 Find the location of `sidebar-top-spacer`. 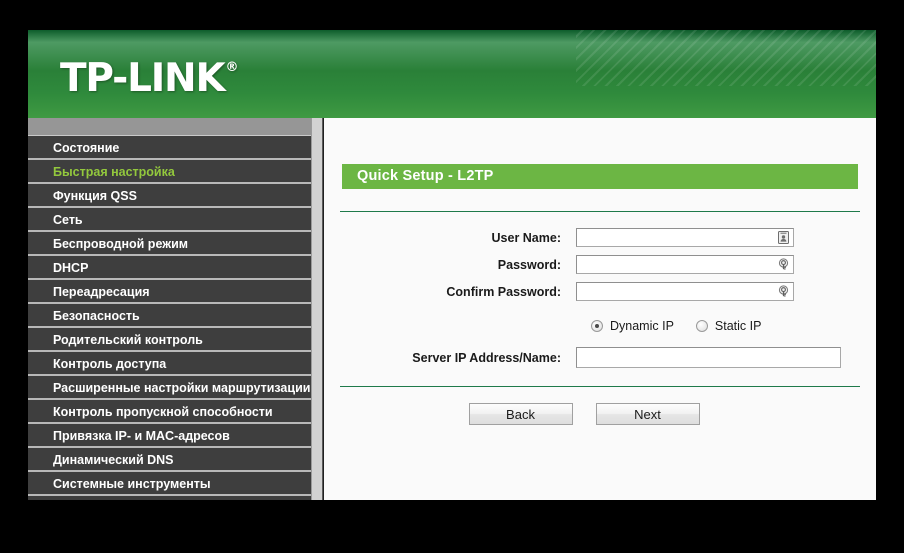

sidebar-top-spacer is located at coordinates (169, 127).